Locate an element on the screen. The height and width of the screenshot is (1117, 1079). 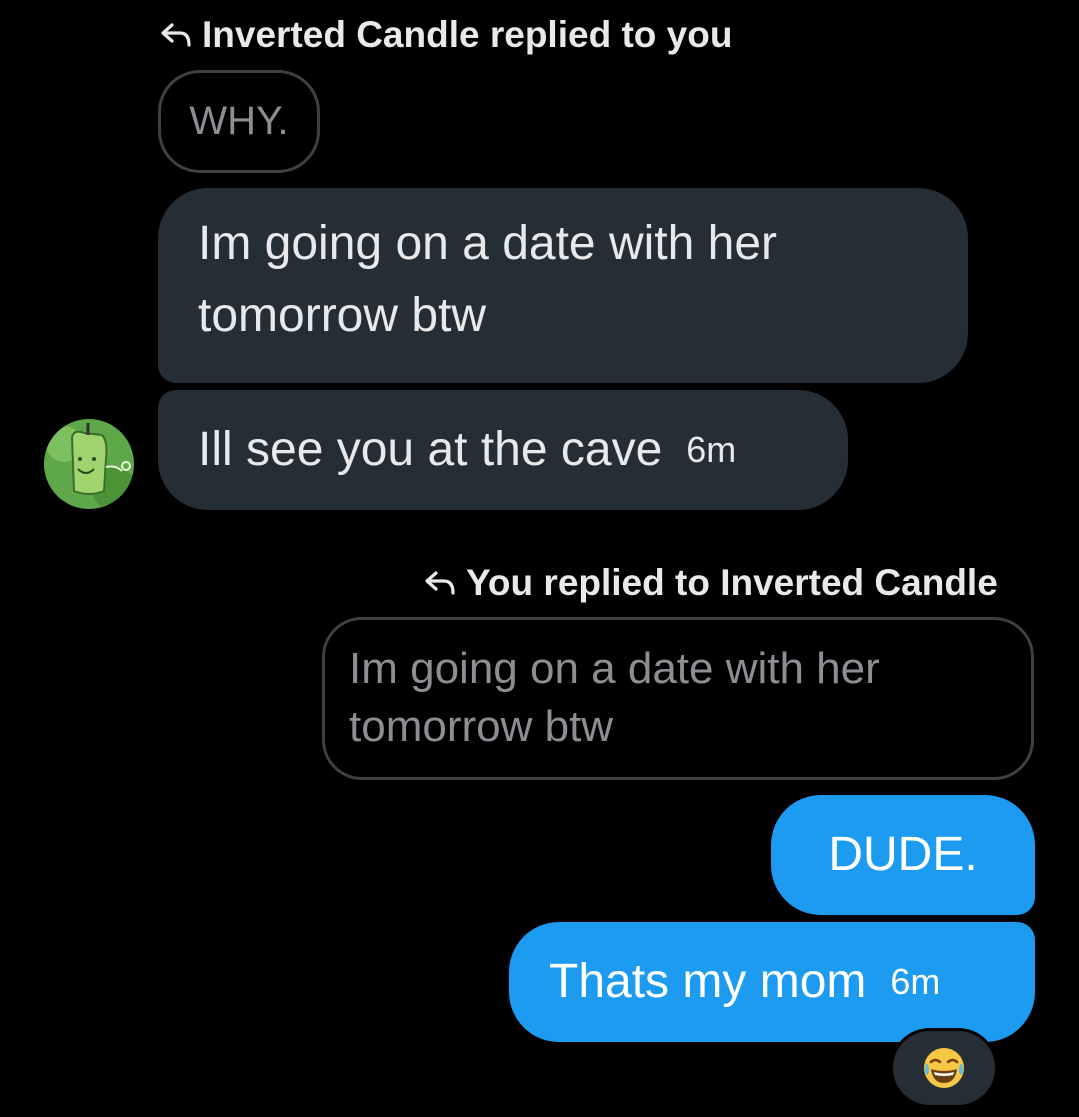
green-candle-avatar-icon is located at coordinates (89, 464).